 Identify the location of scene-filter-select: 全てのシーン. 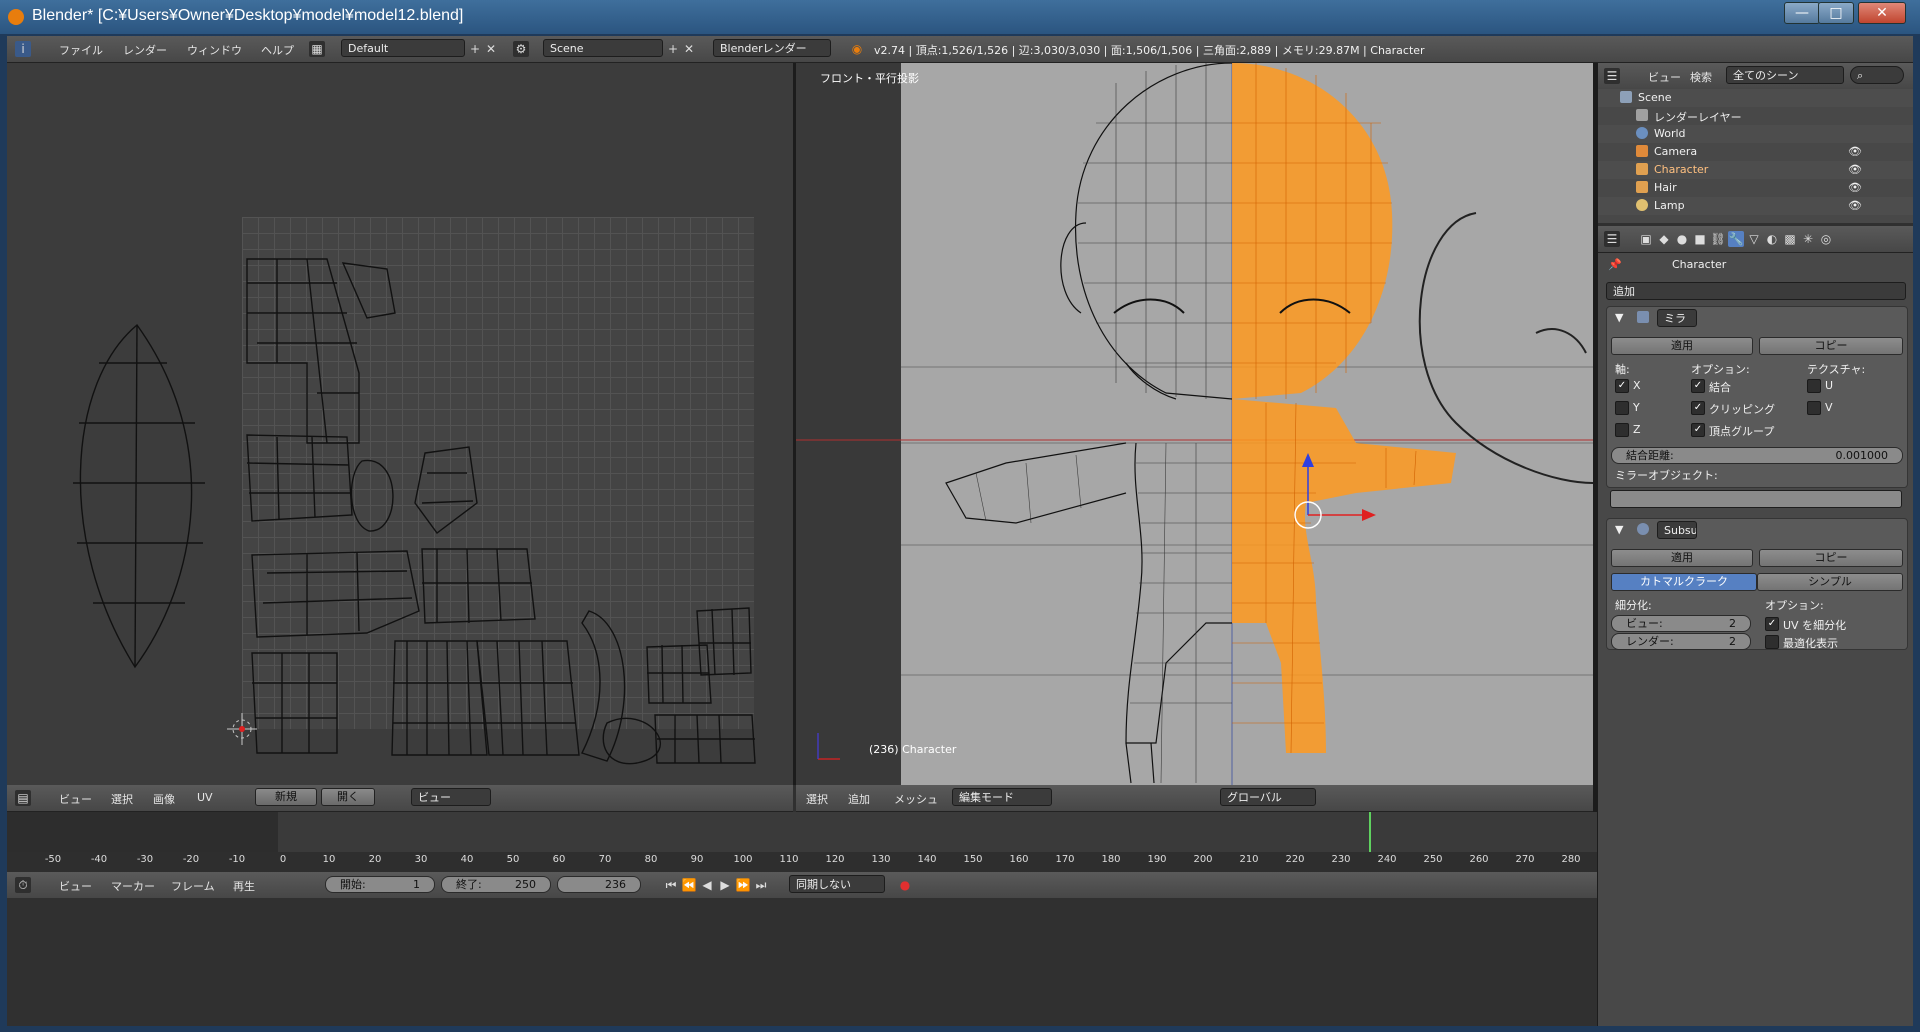
(1785, 75).